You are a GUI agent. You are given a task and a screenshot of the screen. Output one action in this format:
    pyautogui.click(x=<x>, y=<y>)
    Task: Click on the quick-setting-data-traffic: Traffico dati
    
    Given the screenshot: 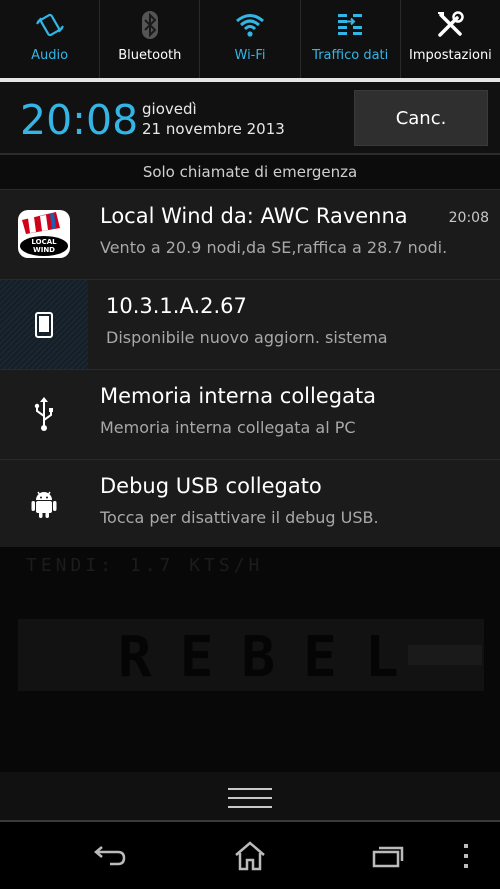 What is the action you would take?
    pyautogui.click(x=351, y=39)
    